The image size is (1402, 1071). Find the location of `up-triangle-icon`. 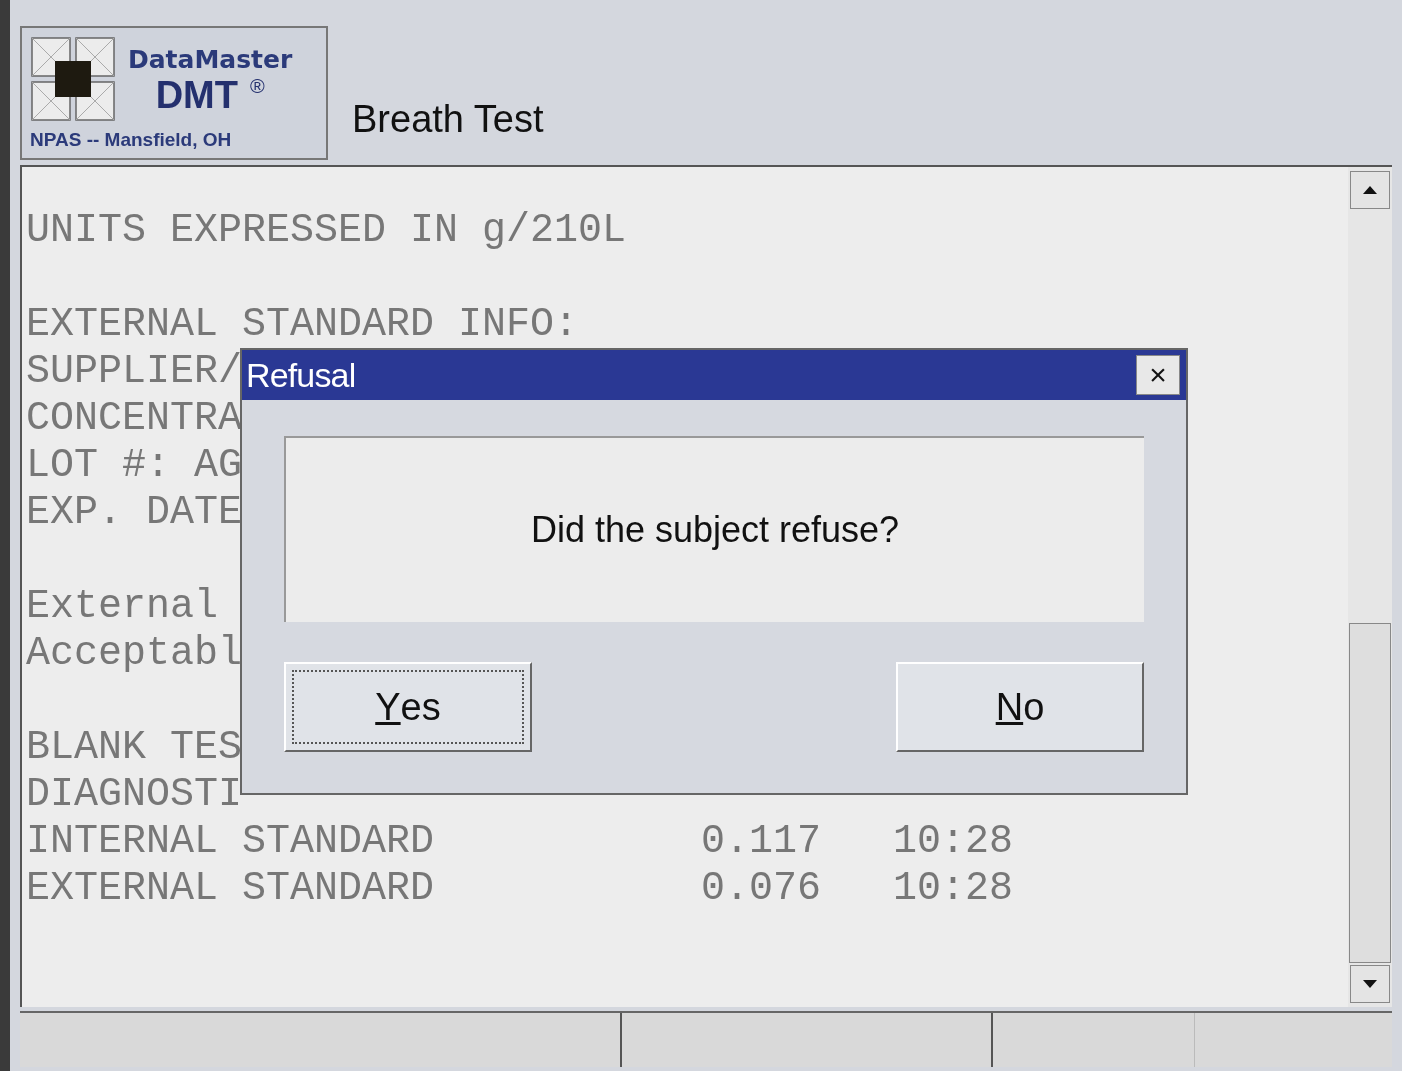

up-triangle-icon is located at coordinates (1370, 190).